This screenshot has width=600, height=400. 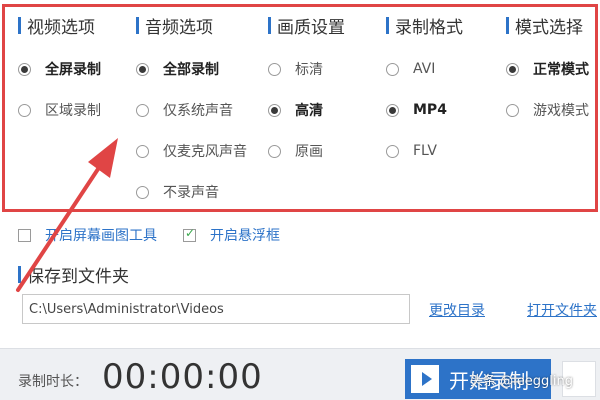 What do you see at coordinates (59, 110) in the screenshot?
I see `radio-region-record: 区域录制` at bounding box center [59, 110].